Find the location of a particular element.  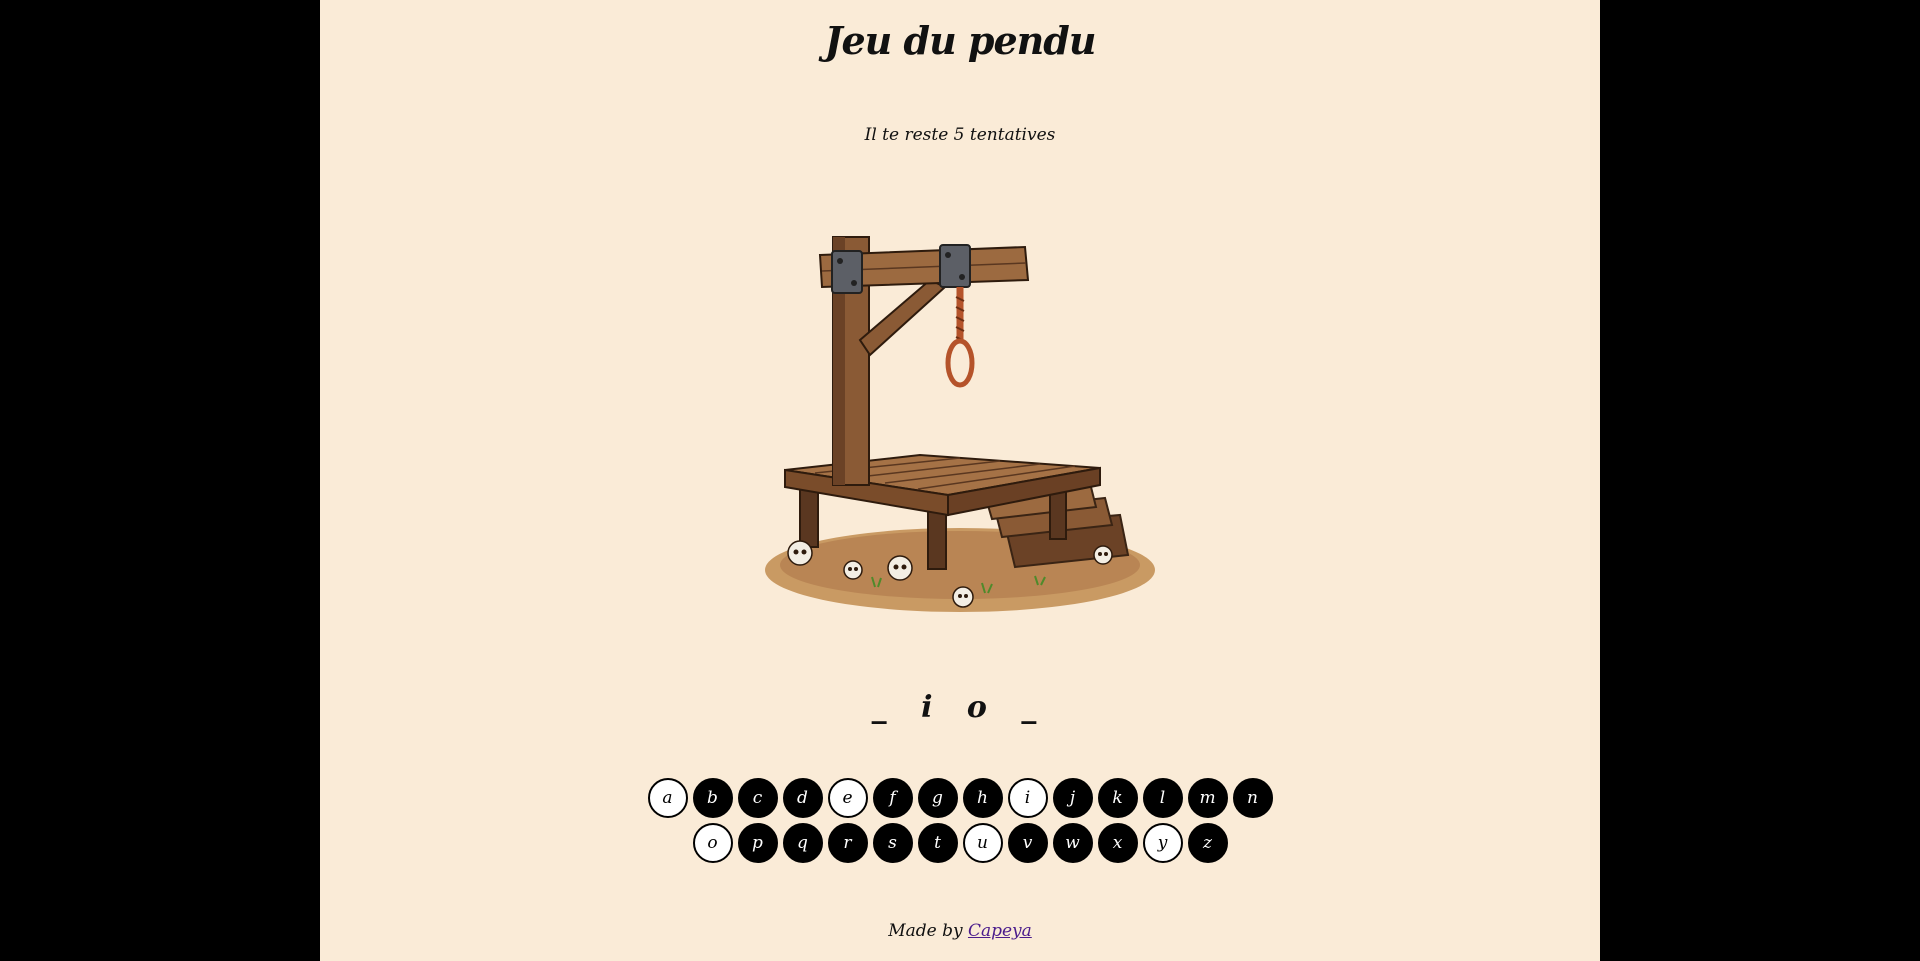

letter-key-b: b is located at coordinates (712, 798).